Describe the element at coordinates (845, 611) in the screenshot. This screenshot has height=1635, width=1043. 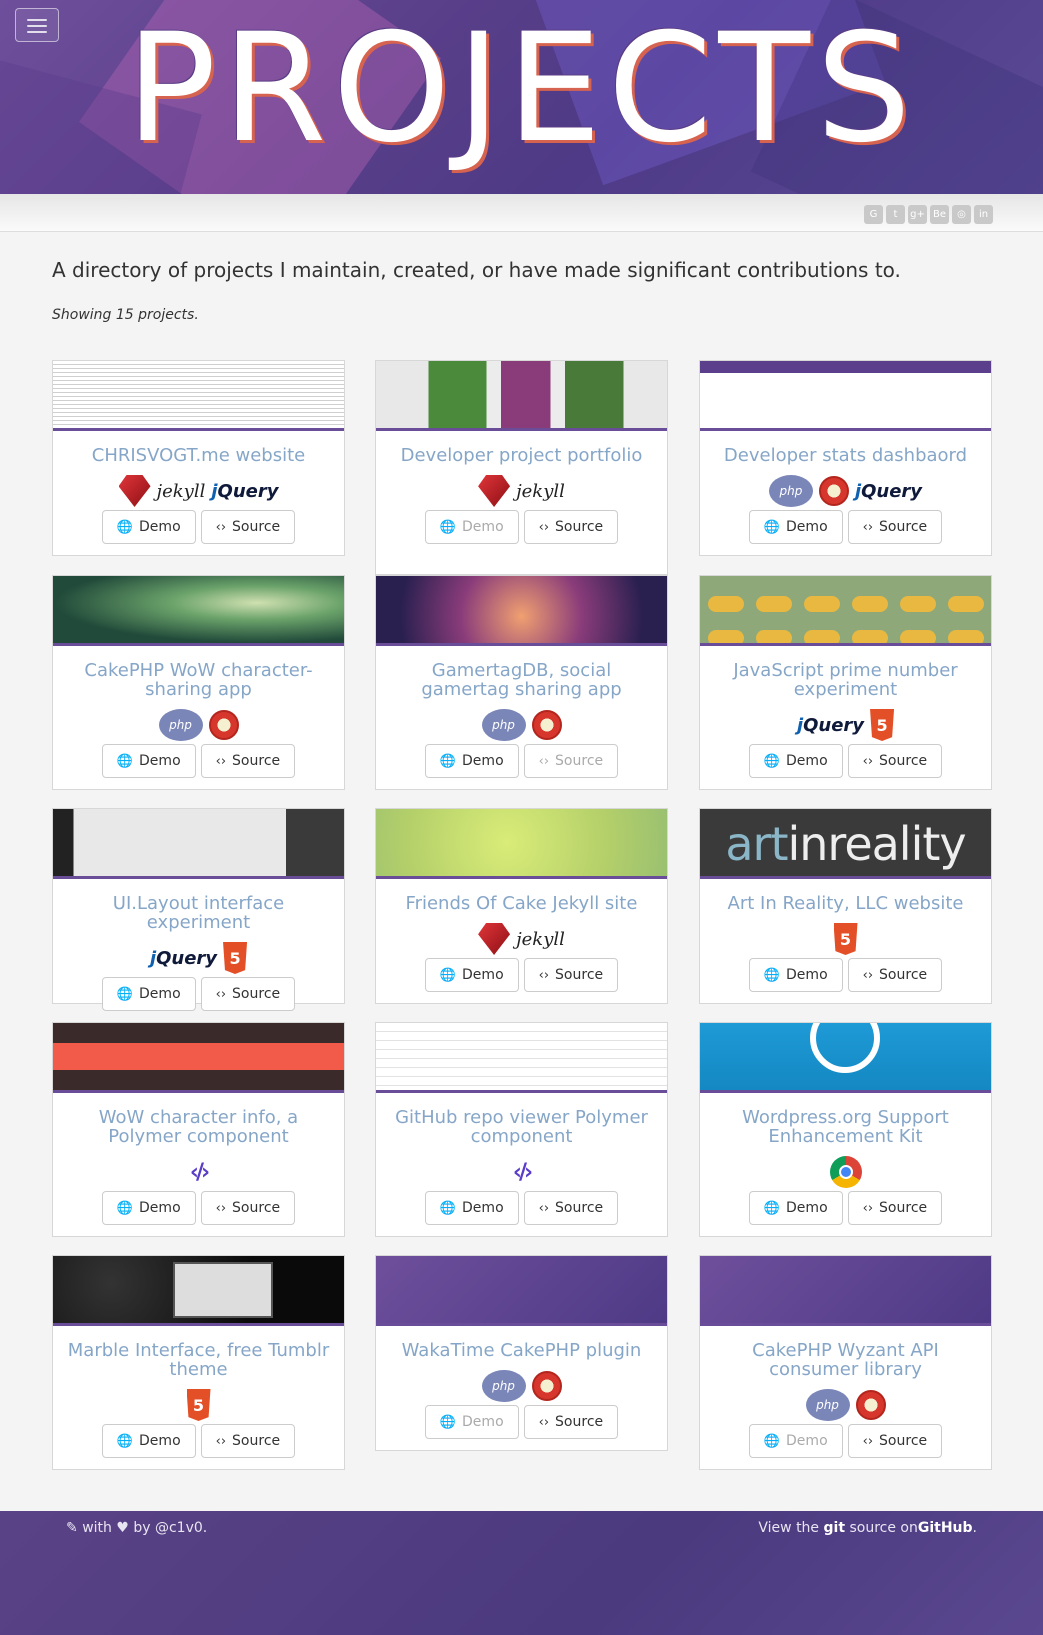
I see `prime-screenshot` at that location.